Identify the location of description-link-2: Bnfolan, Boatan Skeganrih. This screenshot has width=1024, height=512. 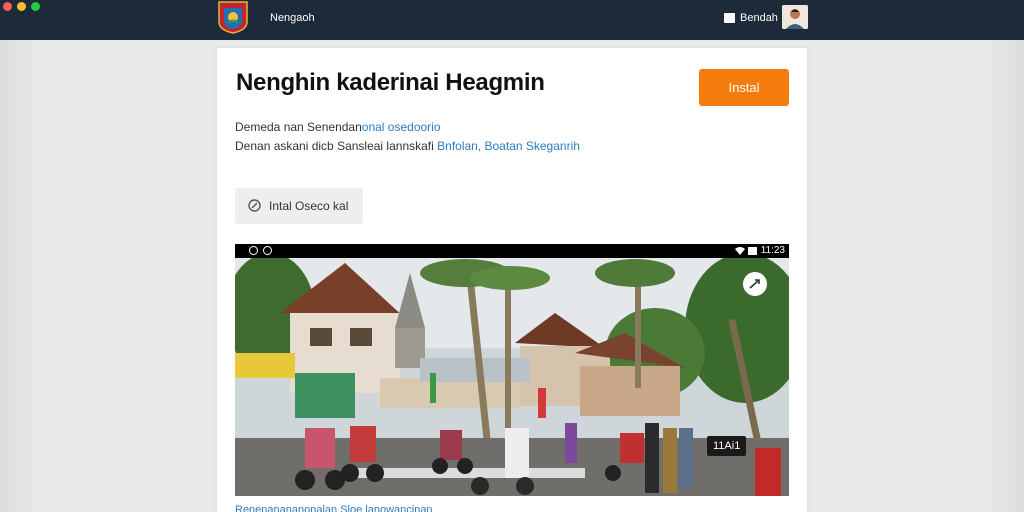
(508, 146).